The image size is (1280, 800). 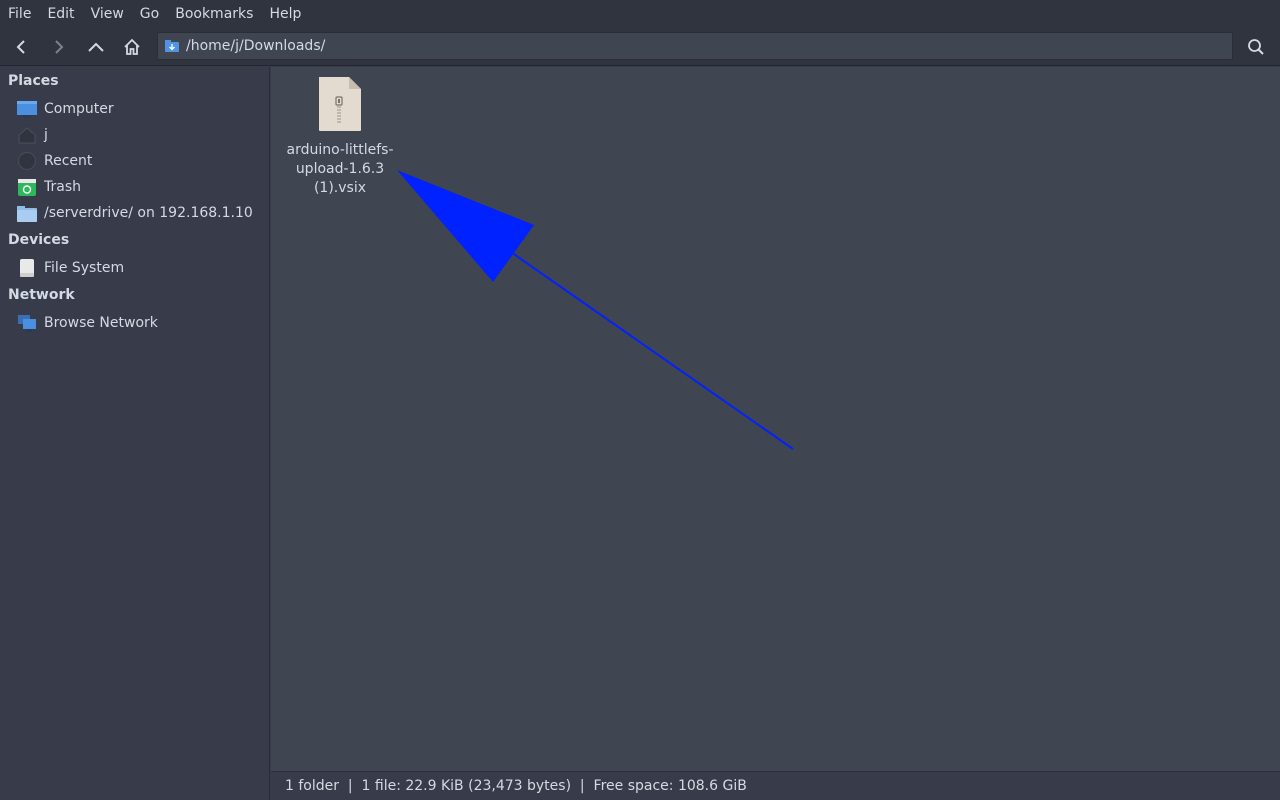 I want to click on network-icon, so click(x=27, y=323).